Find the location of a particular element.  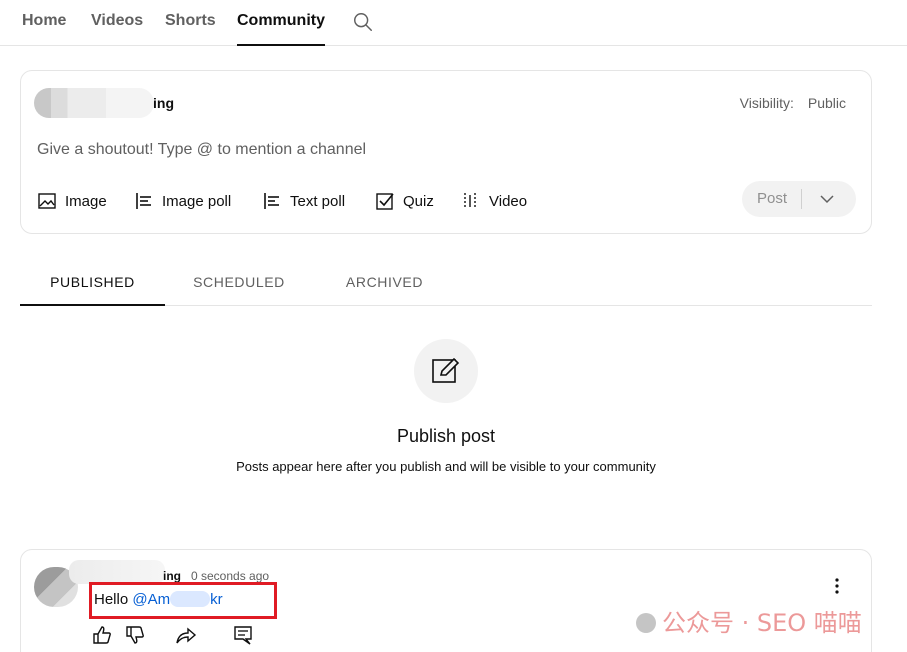

share-icon is located at coordinates (186, 635).